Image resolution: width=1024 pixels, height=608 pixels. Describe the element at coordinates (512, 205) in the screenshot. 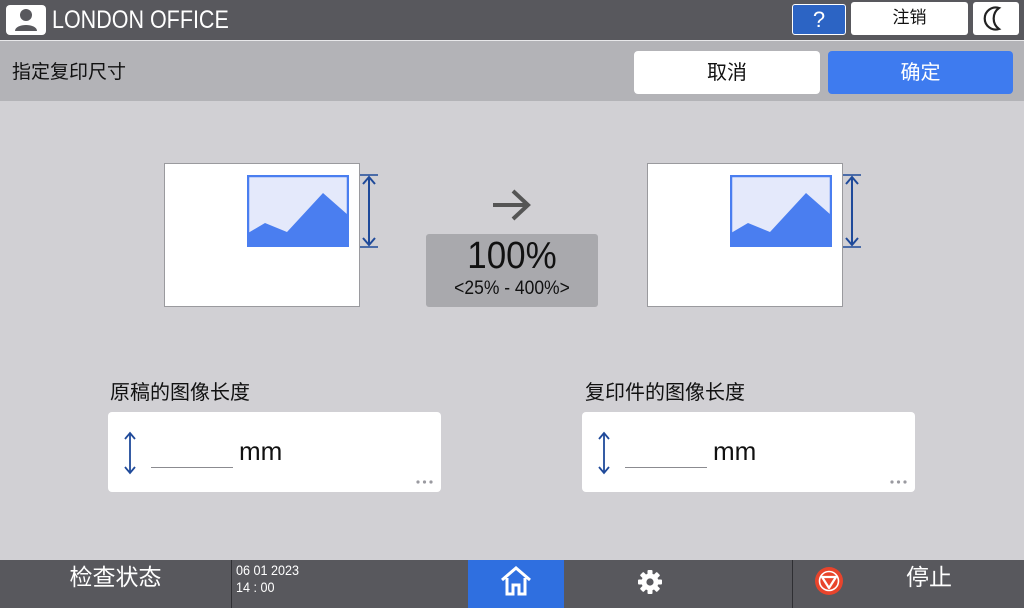

I see `right-arrow-icon` at that location.